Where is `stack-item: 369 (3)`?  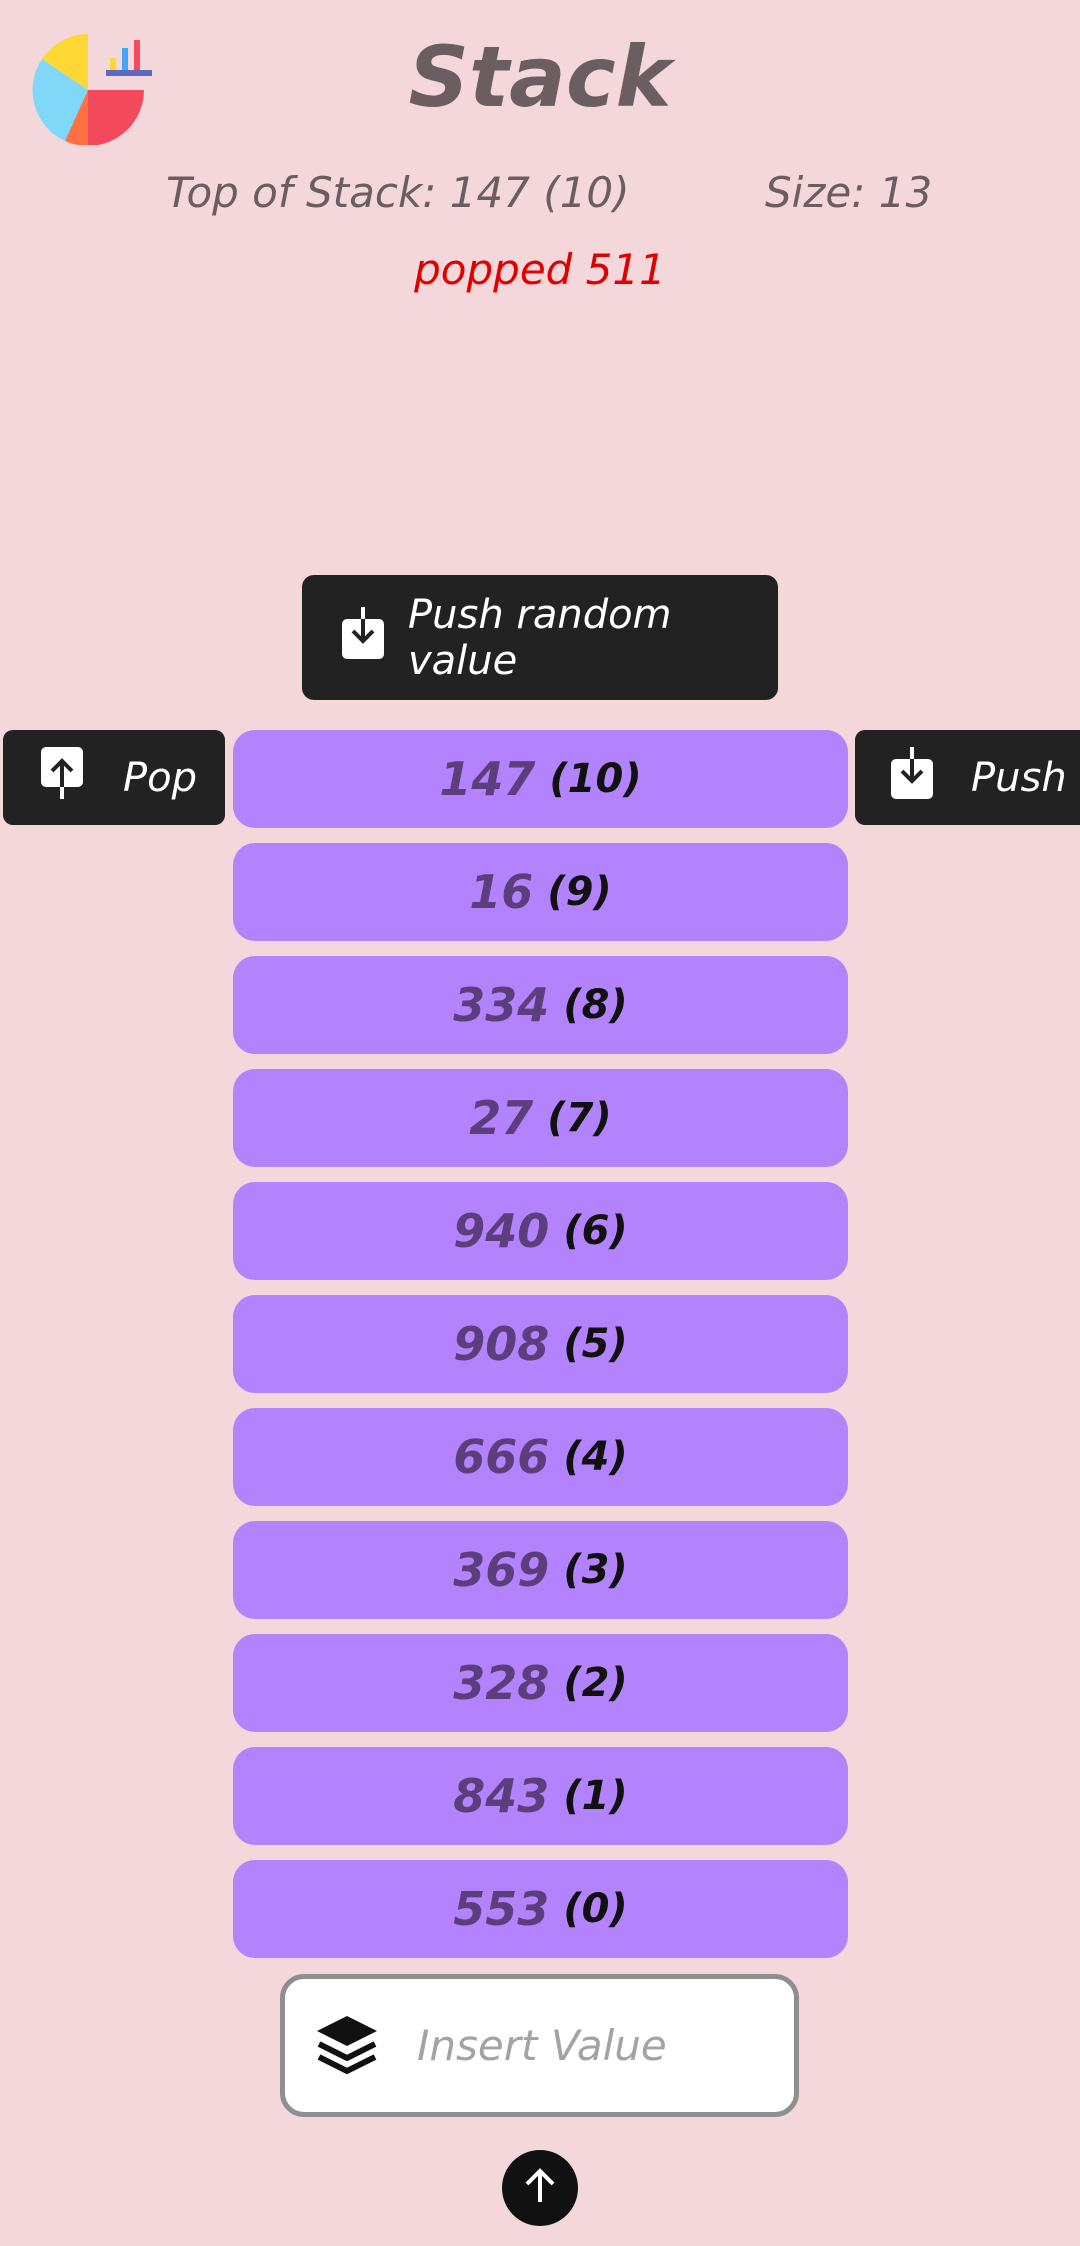
stack-item: 369 (3) is located at coordinates (540, 1570).